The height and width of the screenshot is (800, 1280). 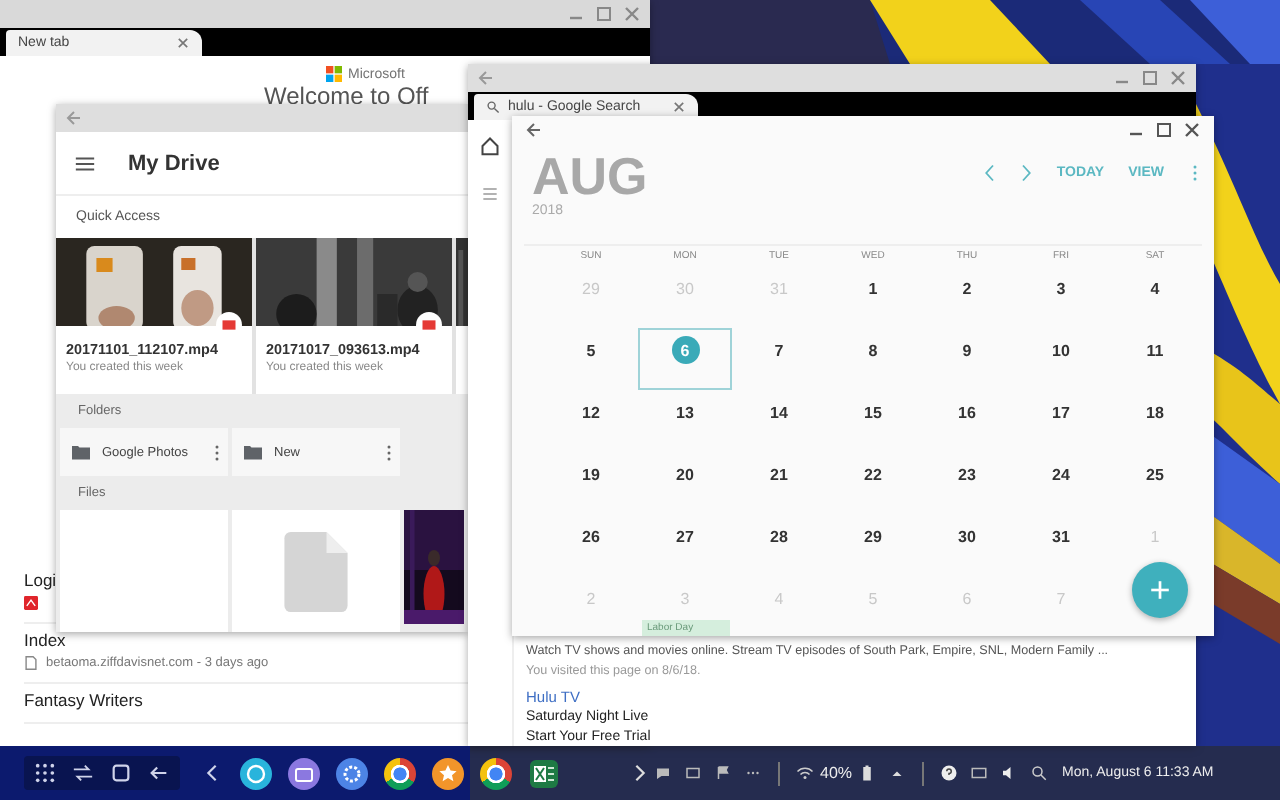 What do you see at coordinates (45, 640) in the screenshot?
I see `history-title: Index` at bounding box center [45, 640].